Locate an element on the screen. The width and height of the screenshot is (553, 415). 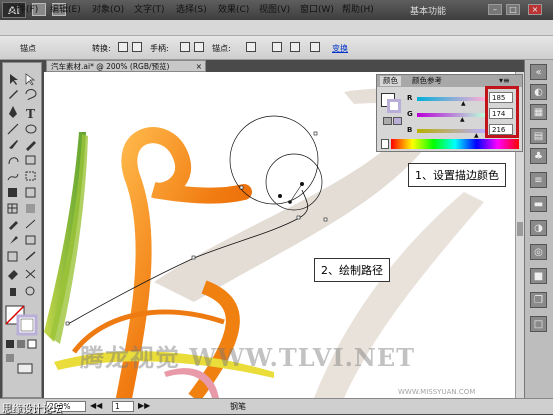
hand-tool-icon is located at coordinates (13, 292).